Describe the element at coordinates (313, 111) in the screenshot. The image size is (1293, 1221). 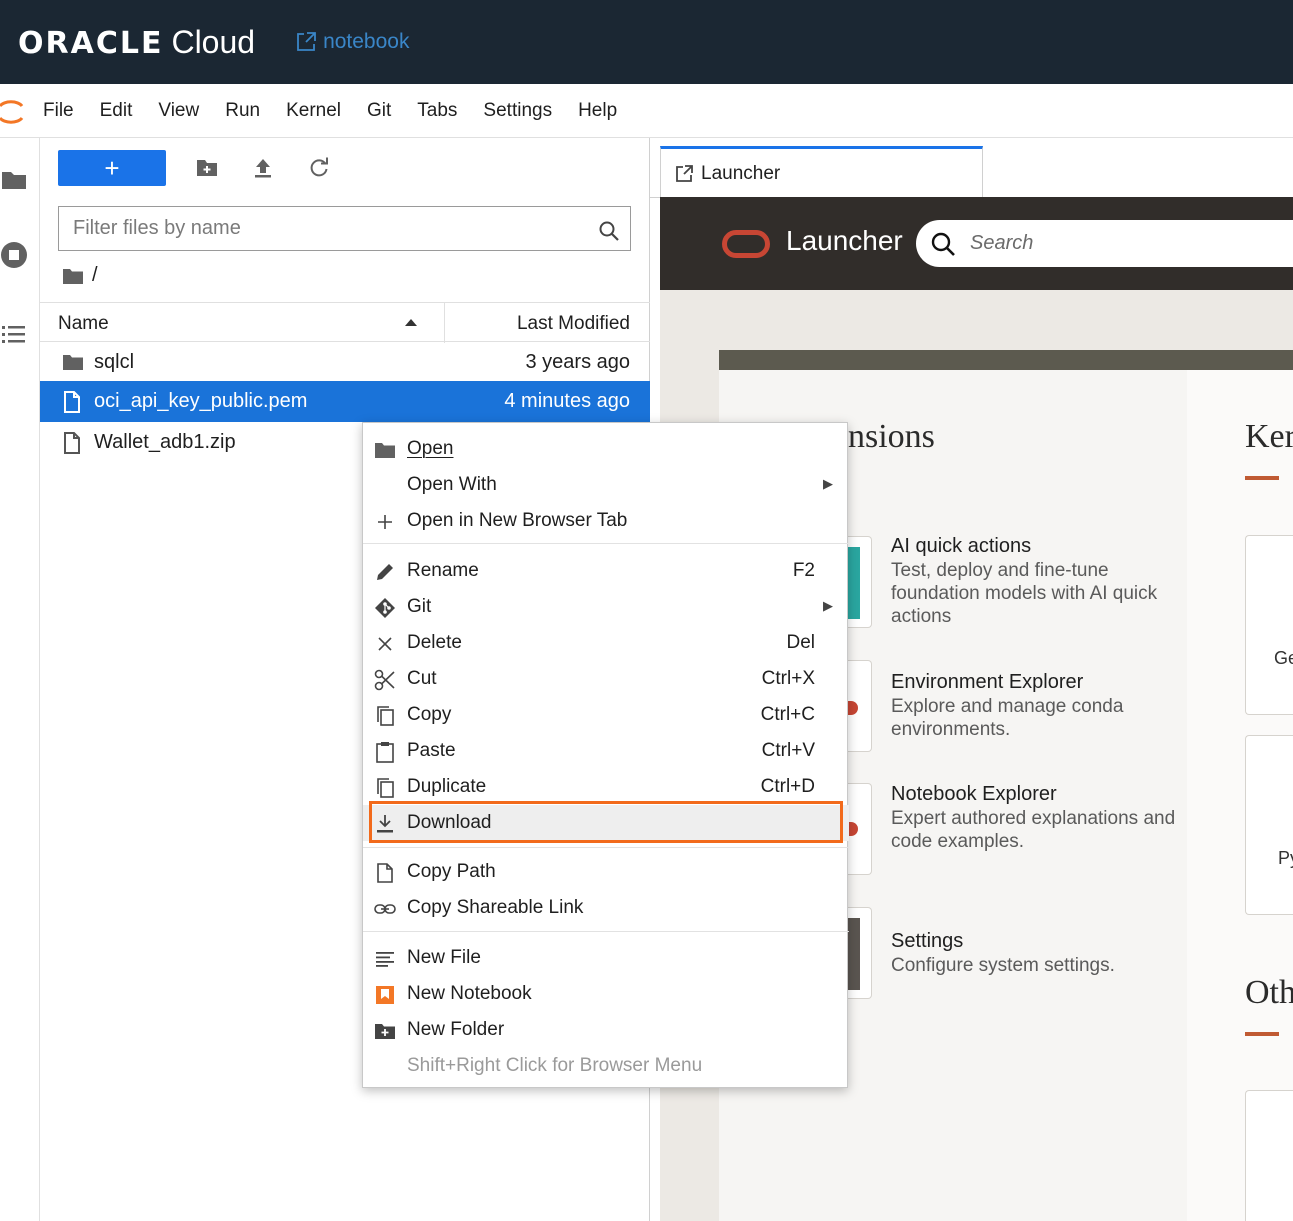
I see `menu-kernel: Kernel` at that location.